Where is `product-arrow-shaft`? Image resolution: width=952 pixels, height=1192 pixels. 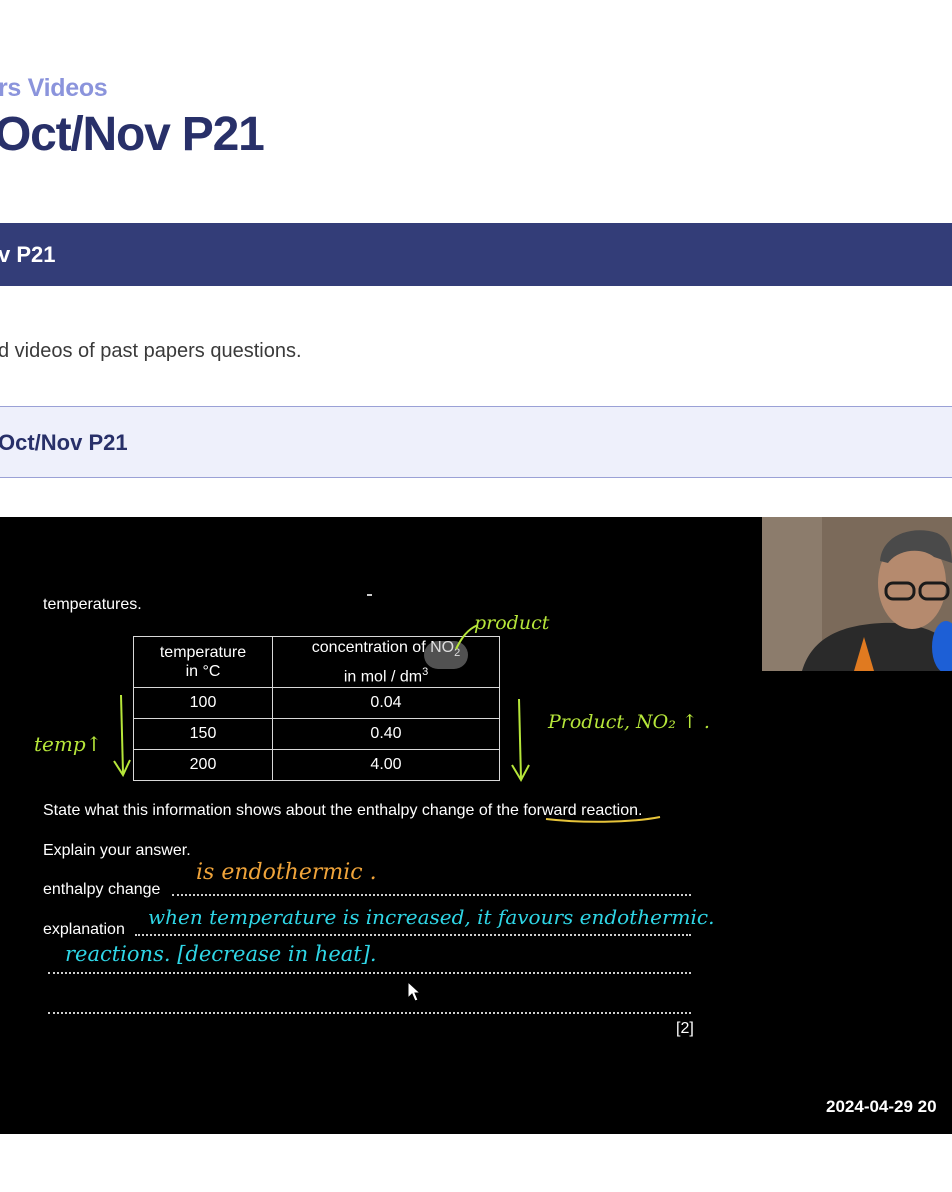 product-arrow-shaft is located at coordinates (520, 739).